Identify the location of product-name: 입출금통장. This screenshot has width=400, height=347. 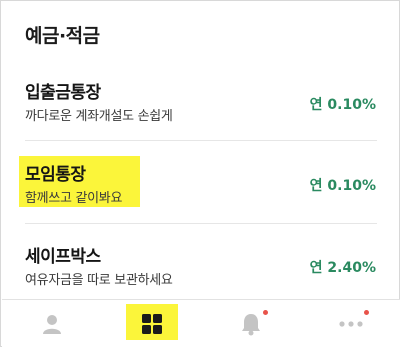
(63, 93).